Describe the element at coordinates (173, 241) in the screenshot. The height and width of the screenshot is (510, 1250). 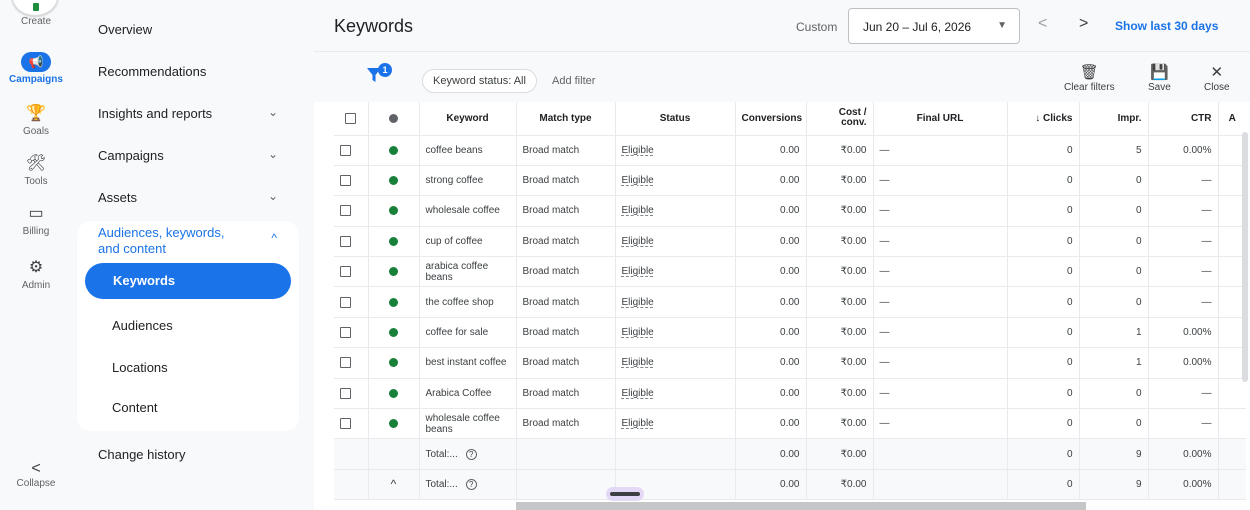
I see `nav-group-header: Audiences, keywords, and content` at that location.